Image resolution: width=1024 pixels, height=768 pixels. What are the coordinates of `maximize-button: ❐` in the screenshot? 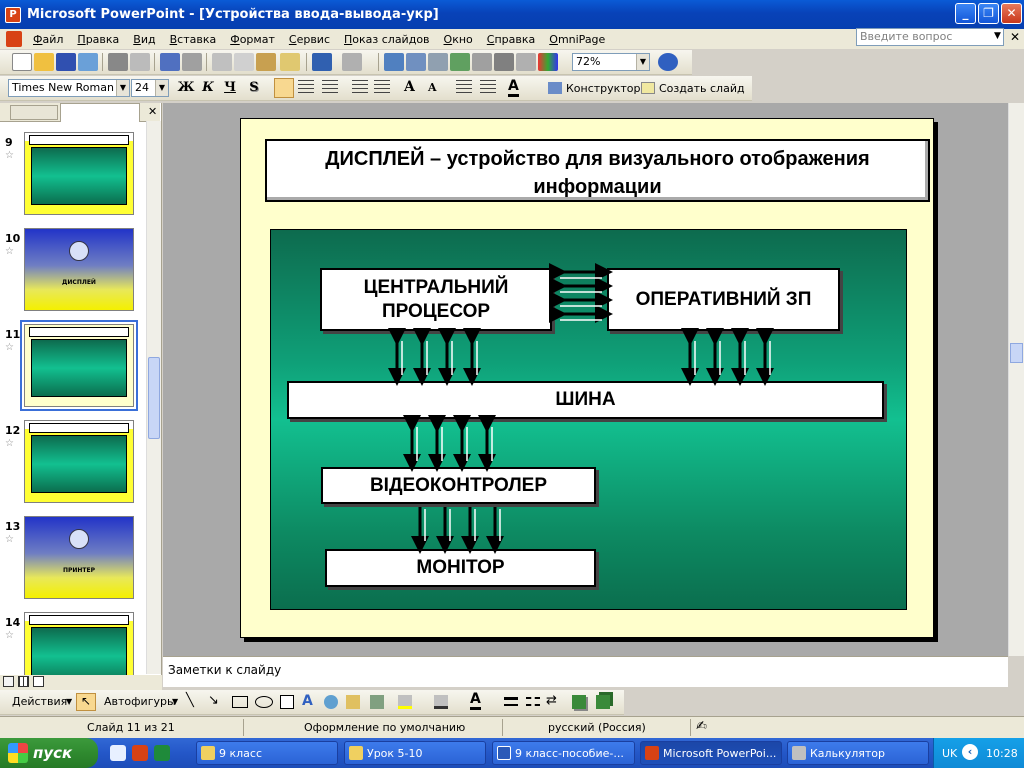 It's located at (988, 13).